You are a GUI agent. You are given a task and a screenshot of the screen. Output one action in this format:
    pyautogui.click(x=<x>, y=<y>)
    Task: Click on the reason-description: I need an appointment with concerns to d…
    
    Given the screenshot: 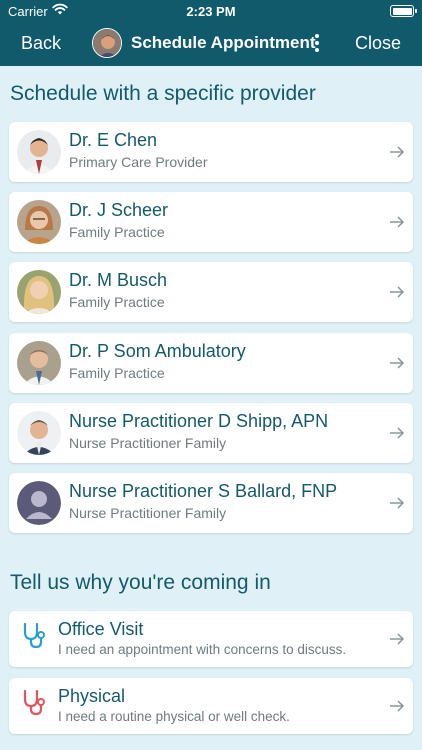 What is the action you would take?
    pyautogui.click(x=202, y=649)
    